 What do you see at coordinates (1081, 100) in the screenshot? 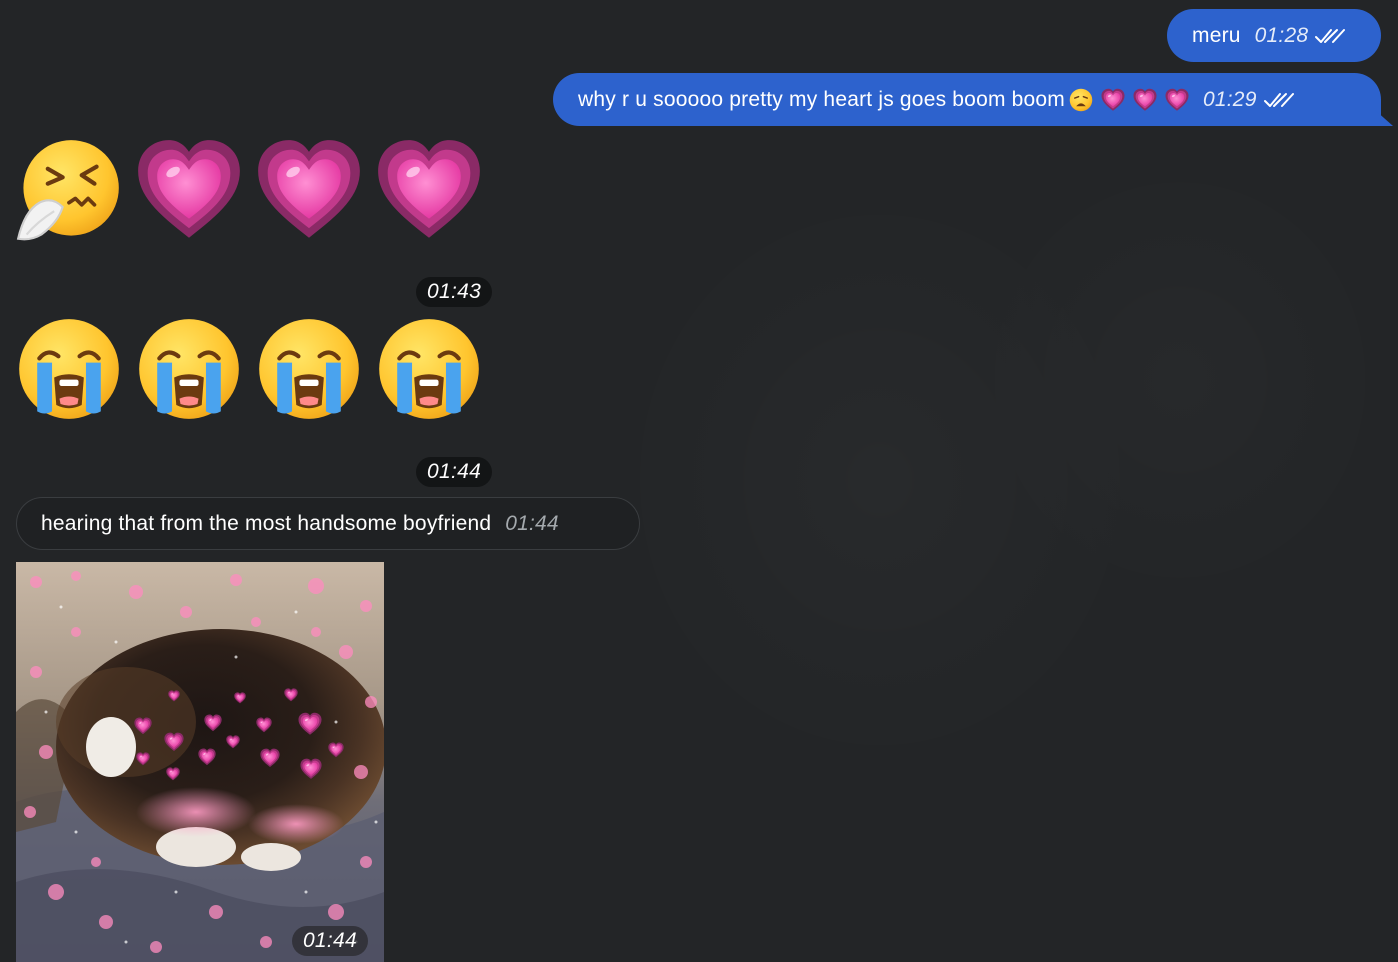
I see `weary-face-icon` at bounding box center [1081, 100].